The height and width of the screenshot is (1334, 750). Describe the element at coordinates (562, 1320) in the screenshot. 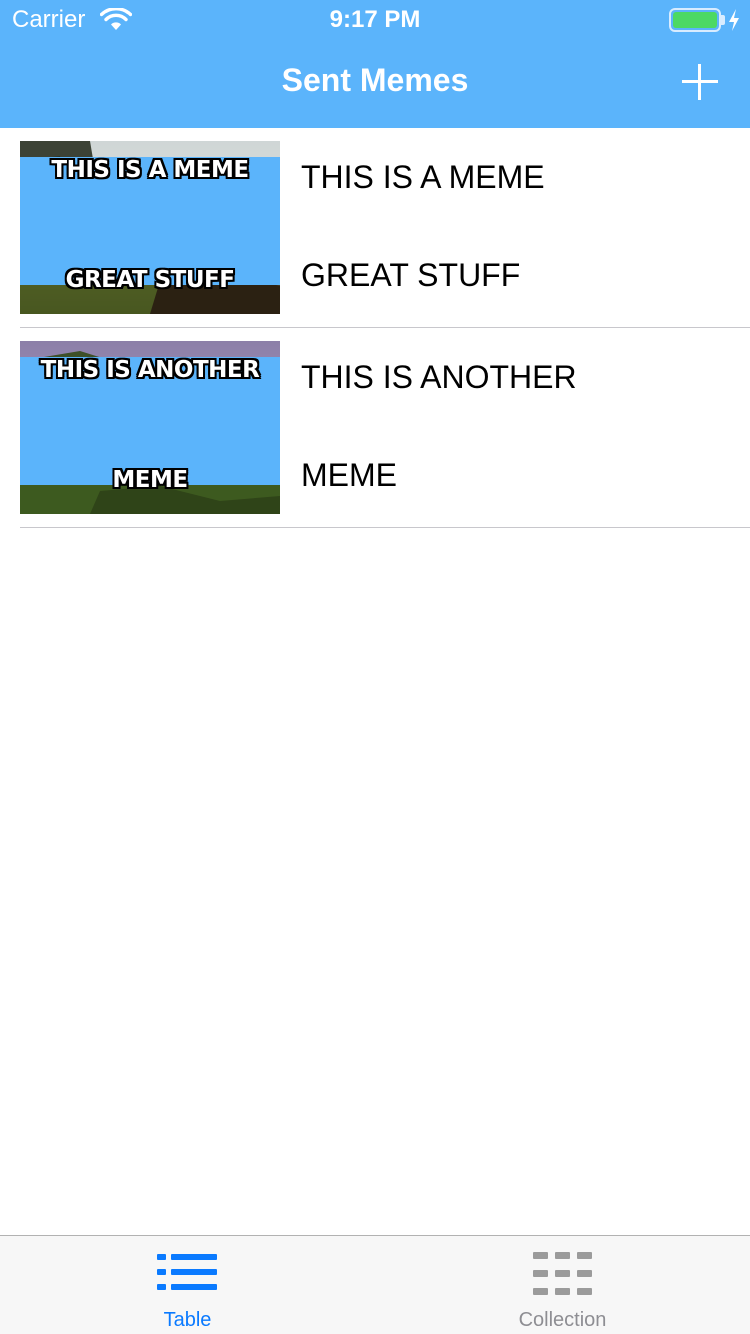

I see `tab-collection-label: Collection` at that location.